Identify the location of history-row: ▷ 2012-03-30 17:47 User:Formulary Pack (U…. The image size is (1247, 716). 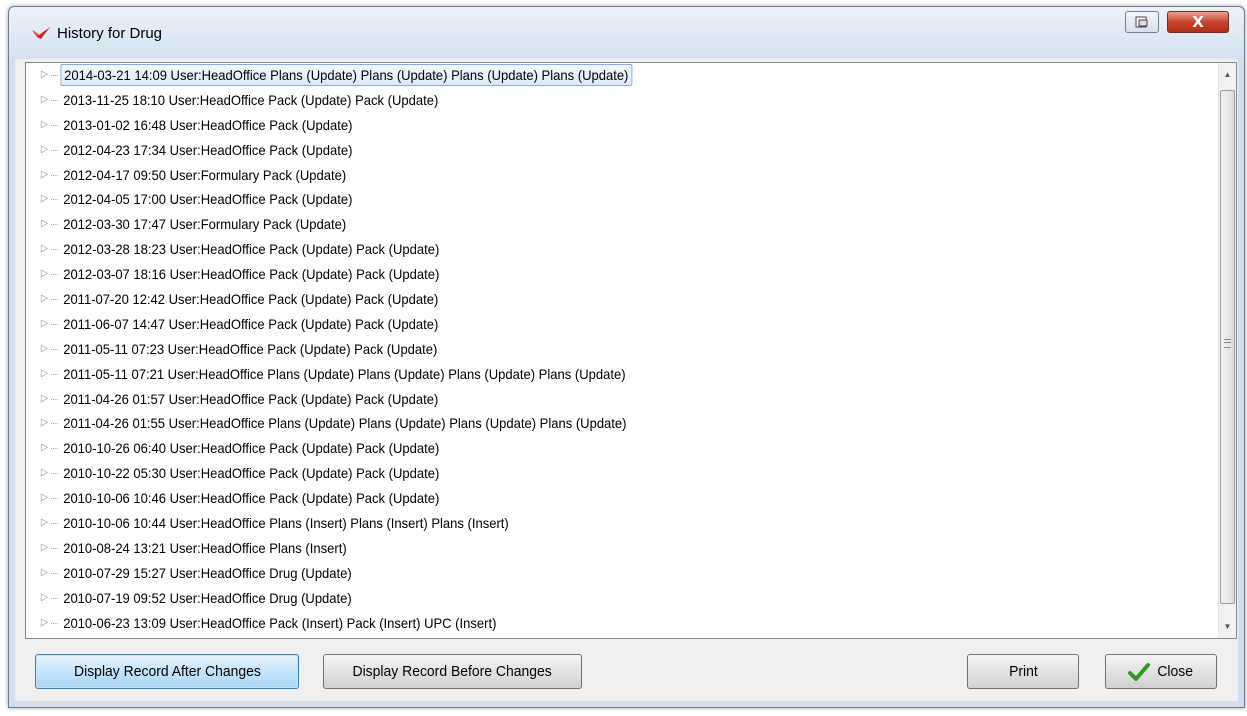
(578, 224).